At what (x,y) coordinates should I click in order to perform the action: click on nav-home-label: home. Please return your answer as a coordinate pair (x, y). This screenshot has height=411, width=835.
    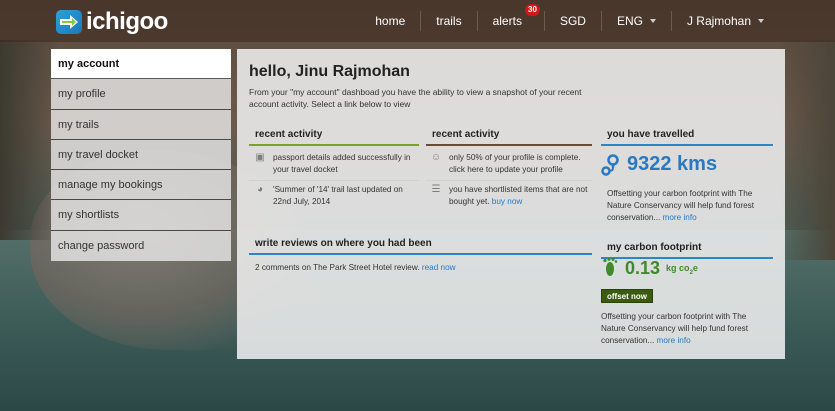
    Looking at the image, I should click on (390, 21).